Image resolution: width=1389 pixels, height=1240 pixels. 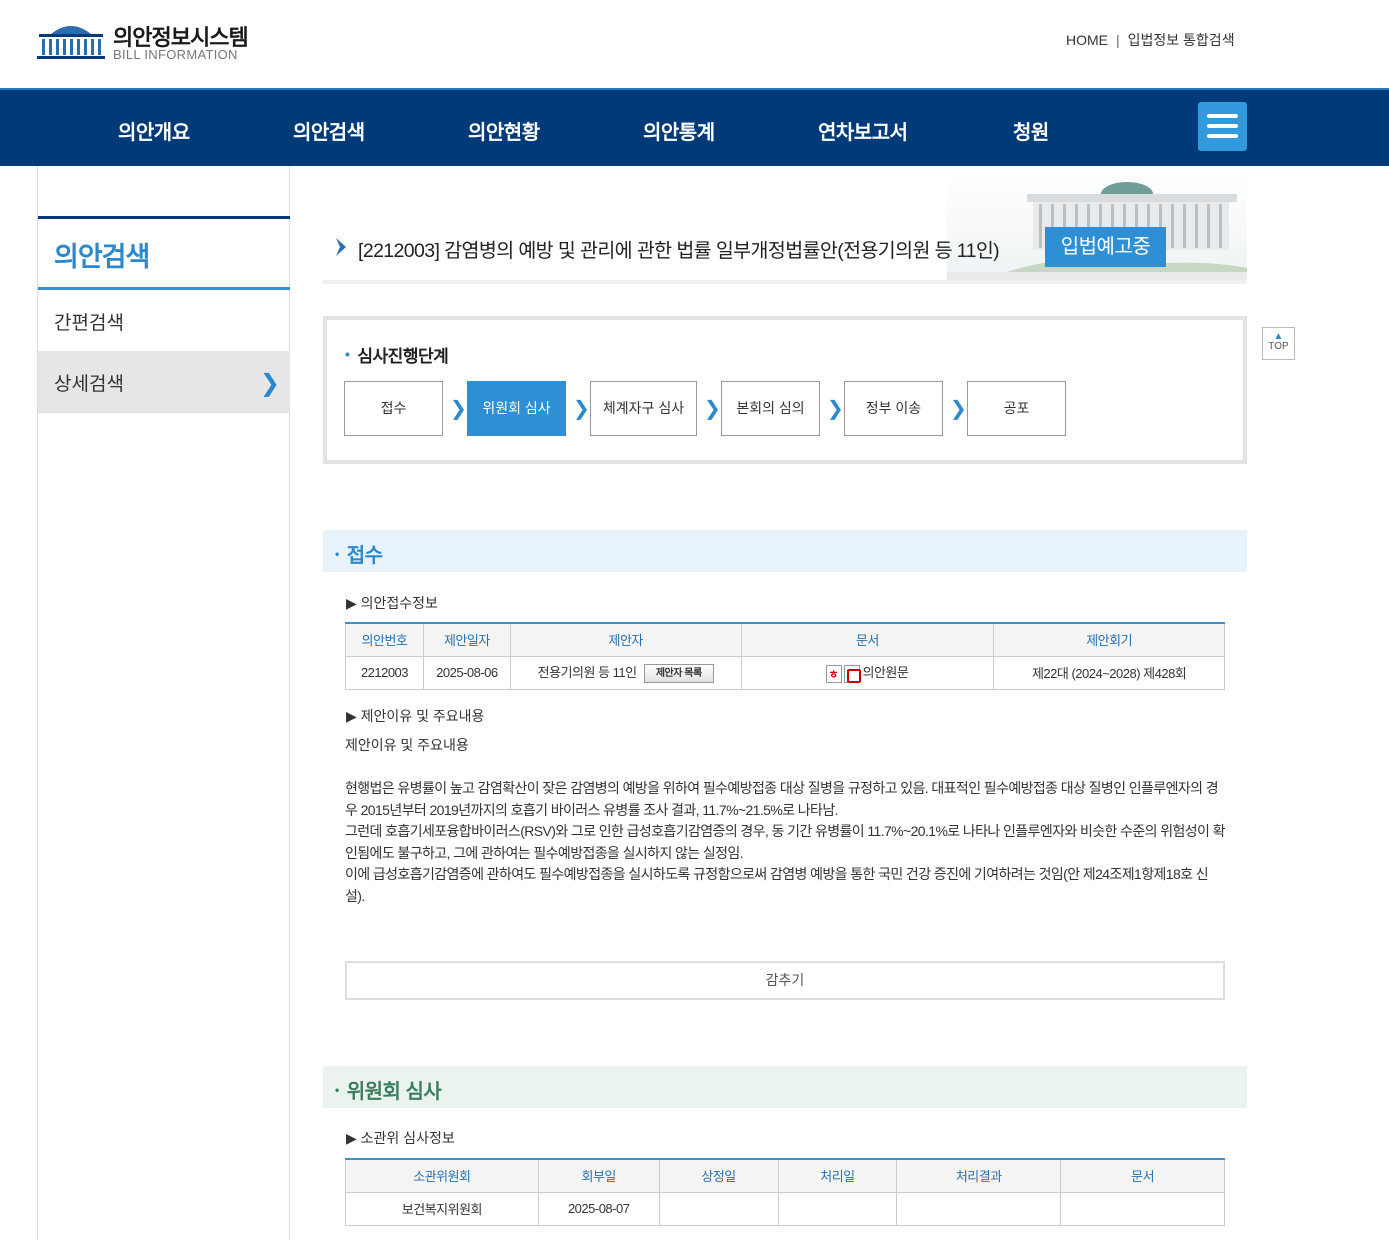 I want to click on logo-subtitle: BILL INFORMATION, so click(x=175, y=54).